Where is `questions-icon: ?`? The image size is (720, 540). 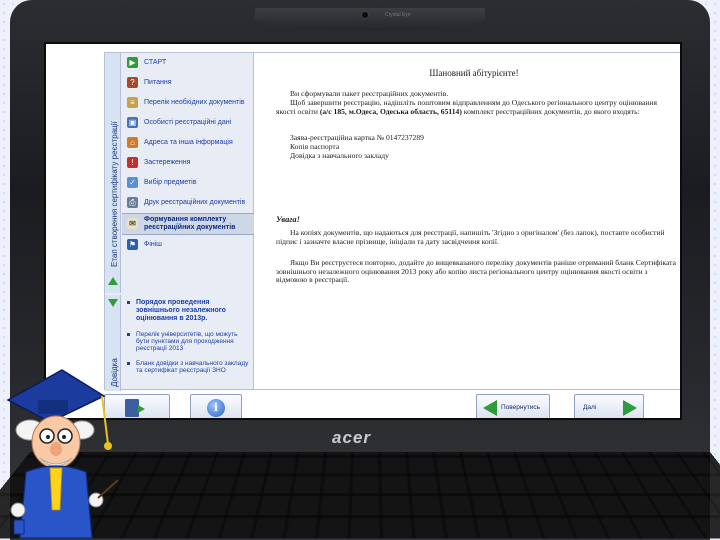 questions-icon: ? is located at coordinates (132, 82).